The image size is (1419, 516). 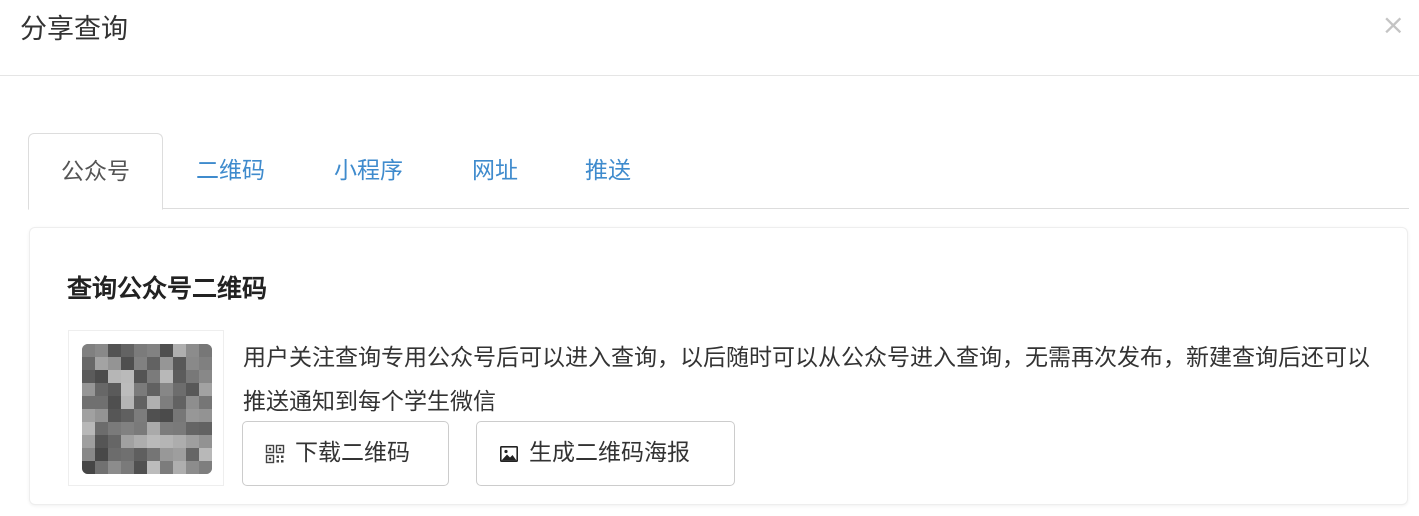 I want to click on tab-qr-code: 二维码, so click(x=230, y=171).